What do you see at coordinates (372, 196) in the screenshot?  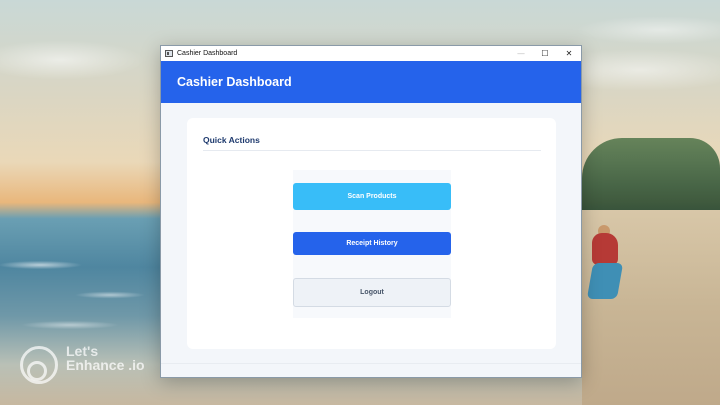 I see `scan-products-button: Scan Products` at bounding box center [372, 196].